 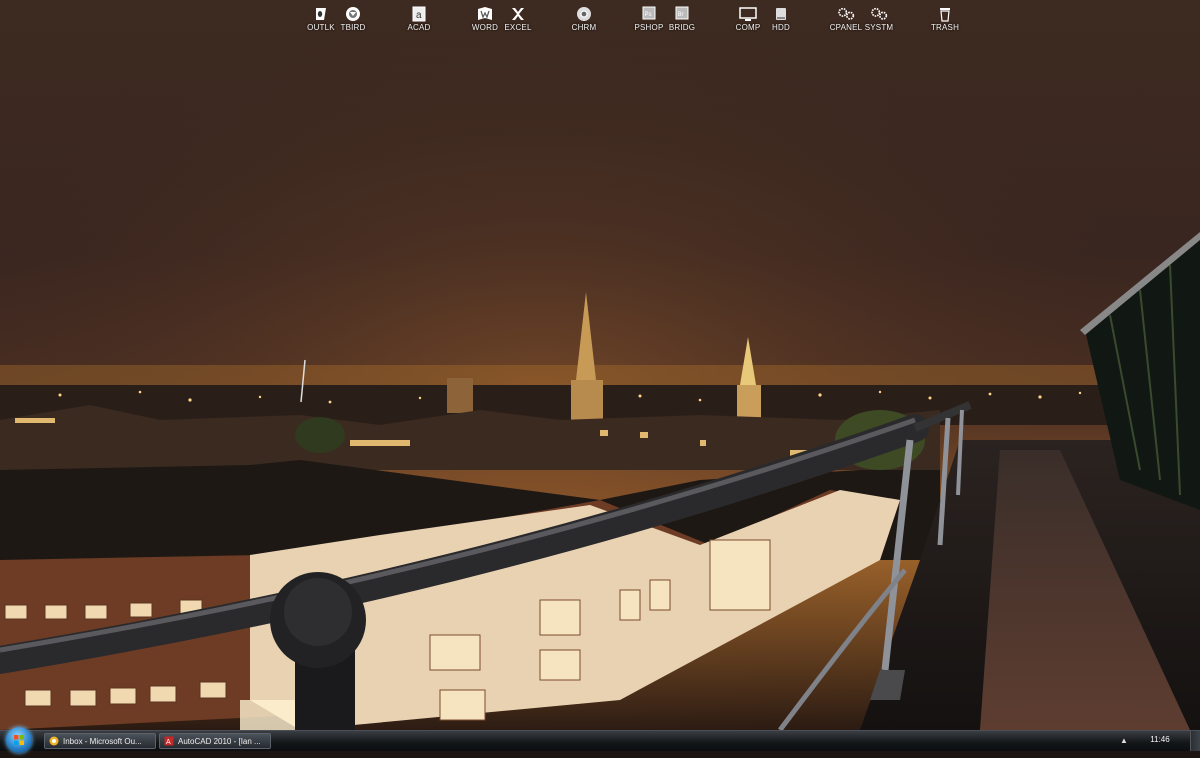 I want to click on windows-orb-icon, so click(x=19, y=740).